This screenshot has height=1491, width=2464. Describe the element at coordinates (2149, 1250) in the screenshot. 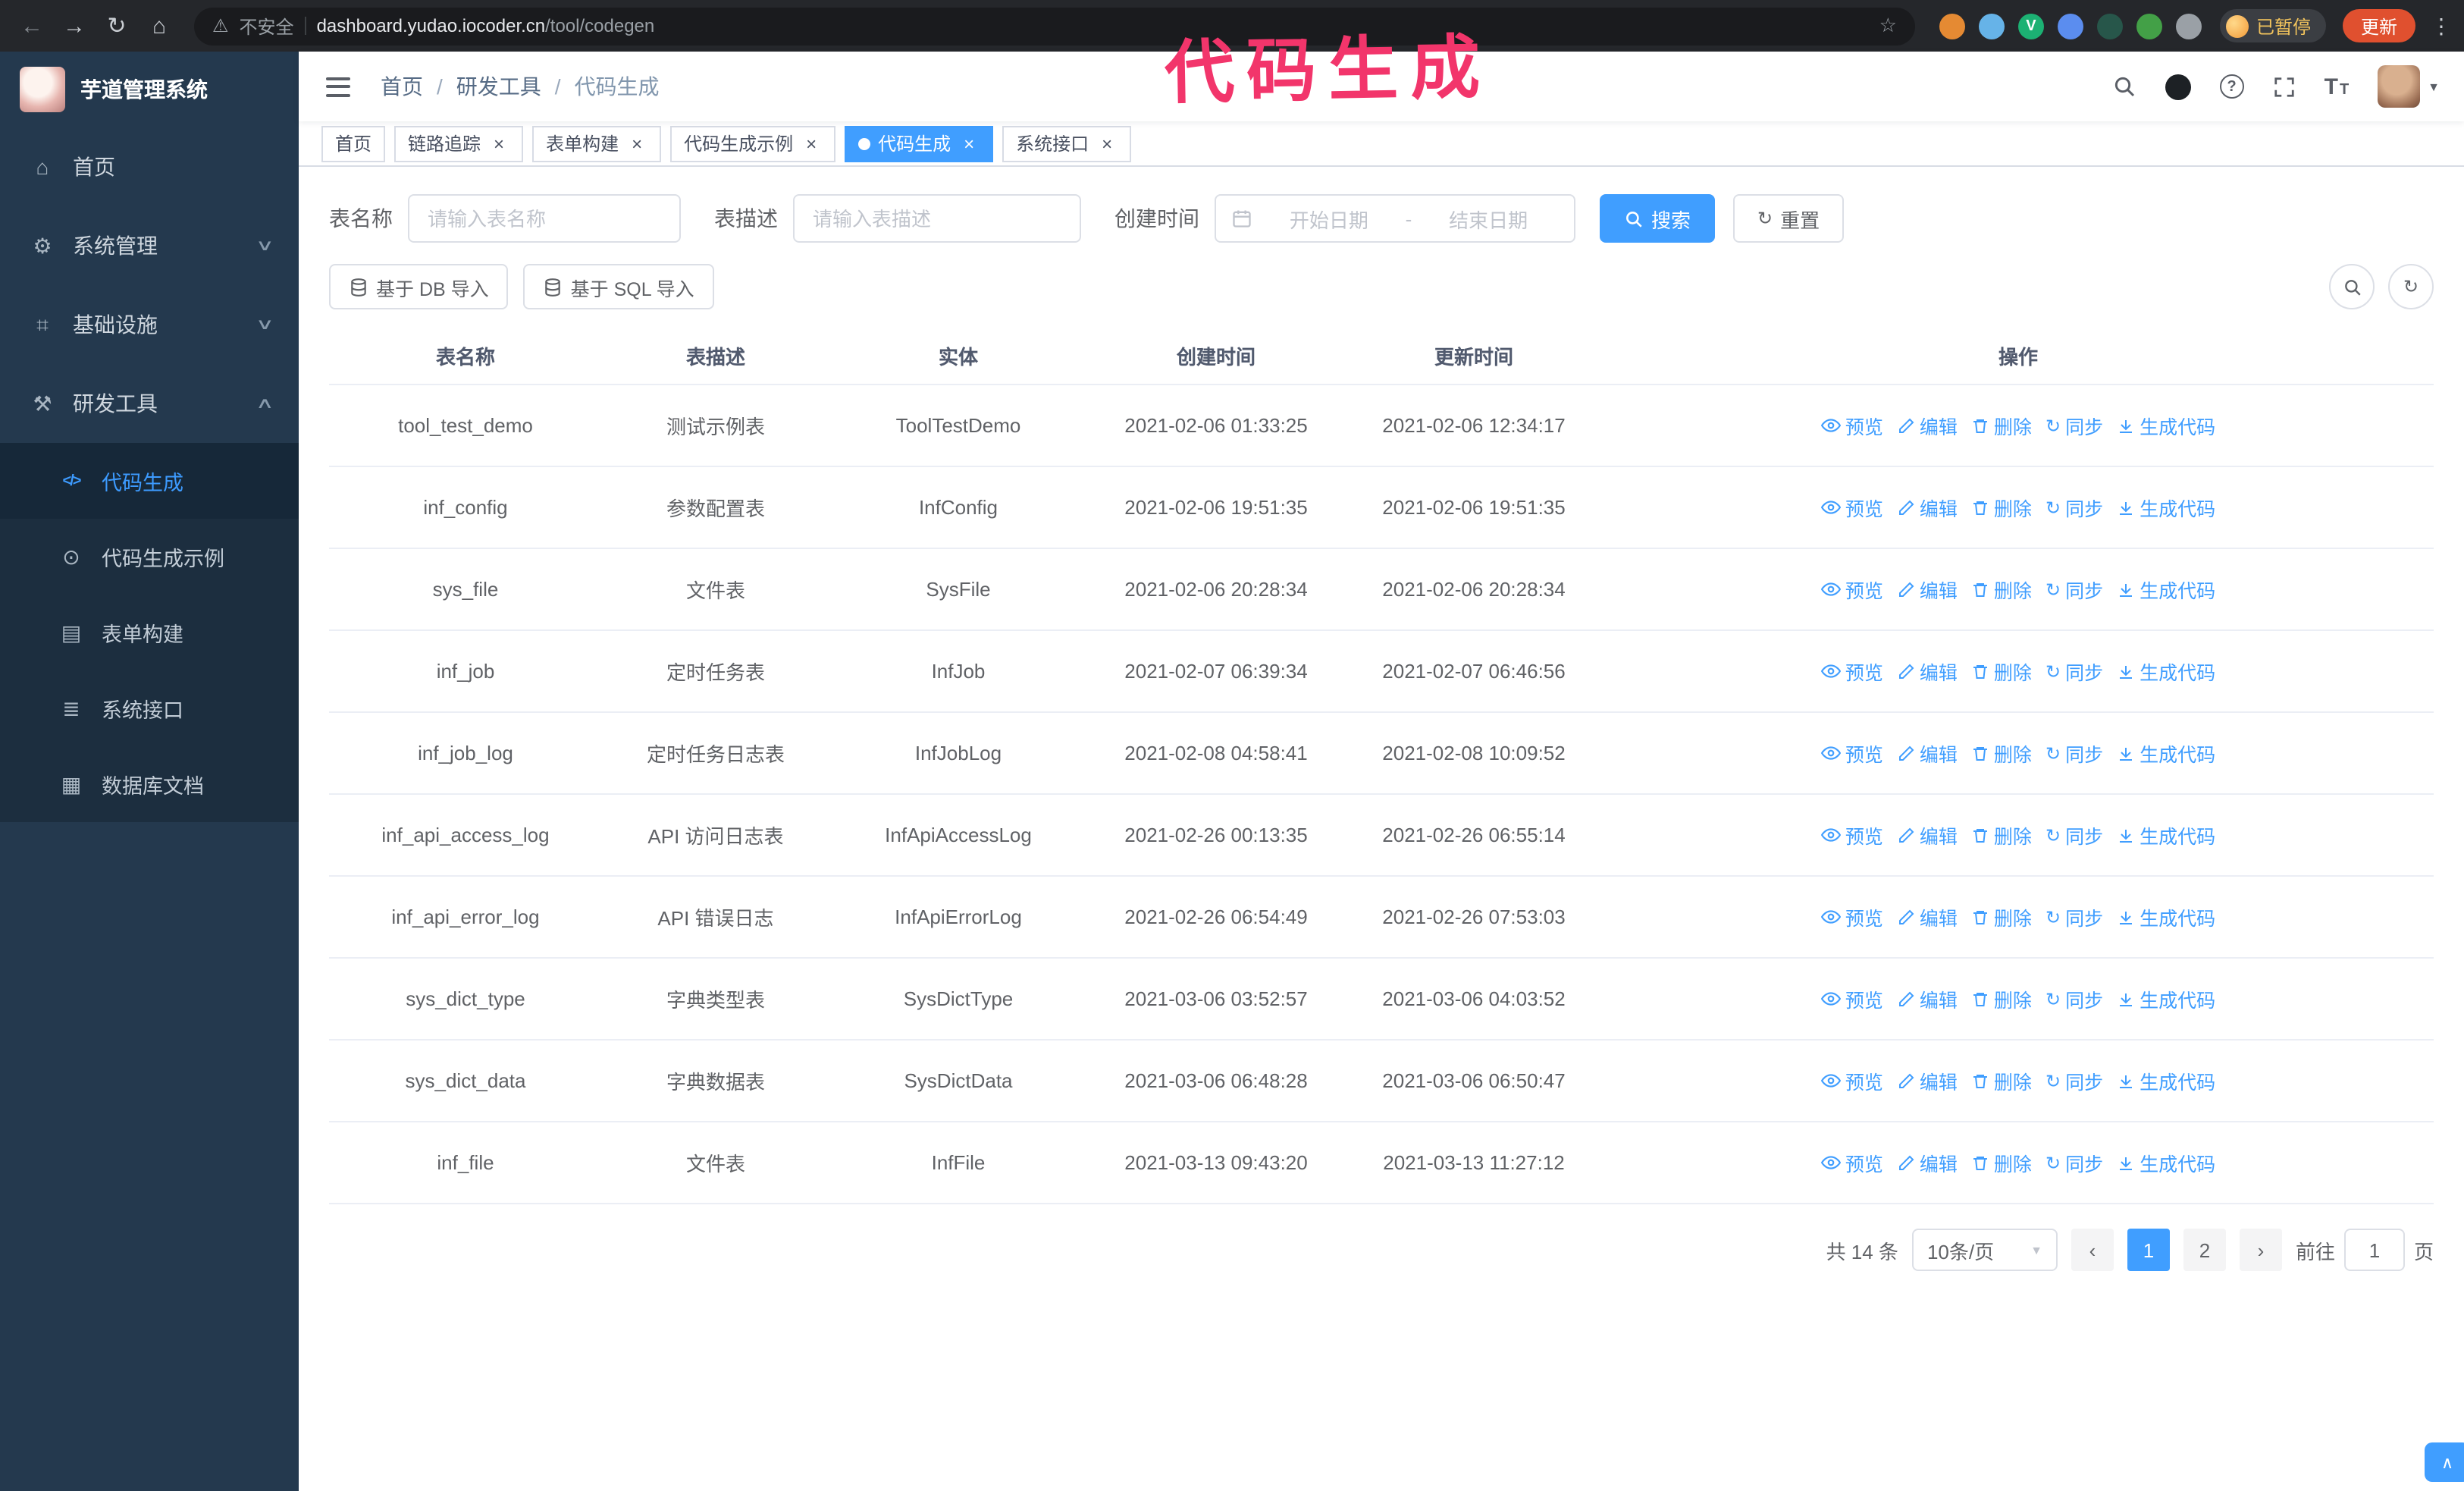

I see `page-number-button: 1` at that location.